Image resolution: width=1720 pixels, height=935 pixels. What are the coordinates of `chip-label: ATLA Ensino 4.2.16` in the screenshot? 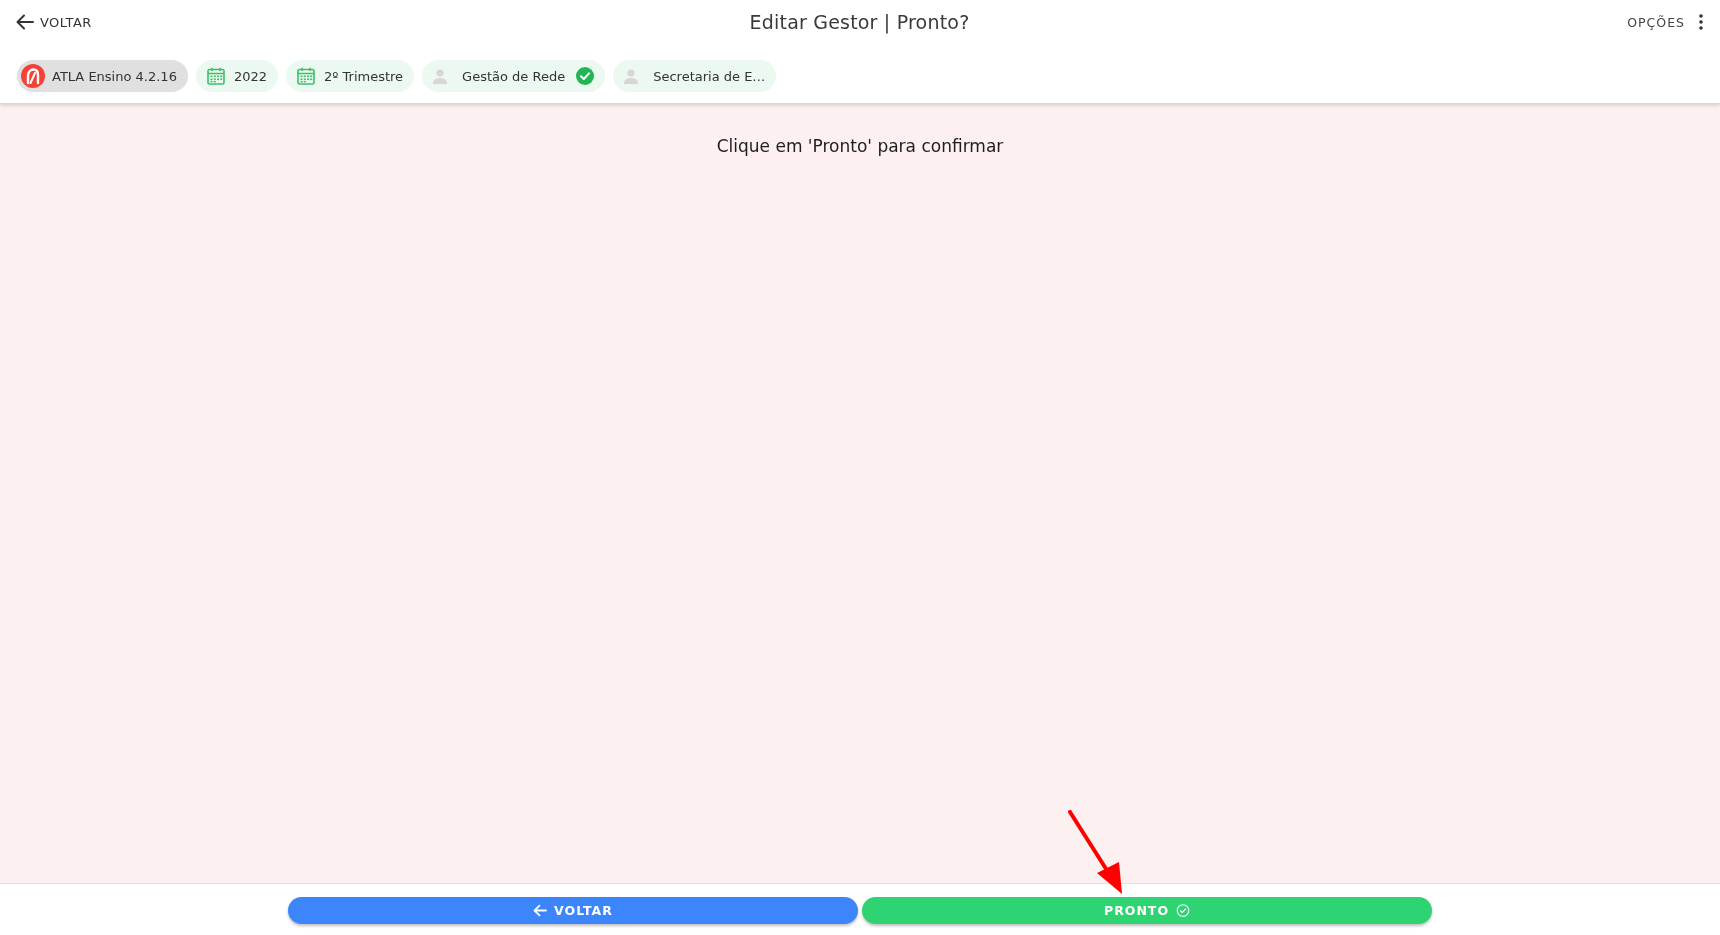 It's located at (114, 76).